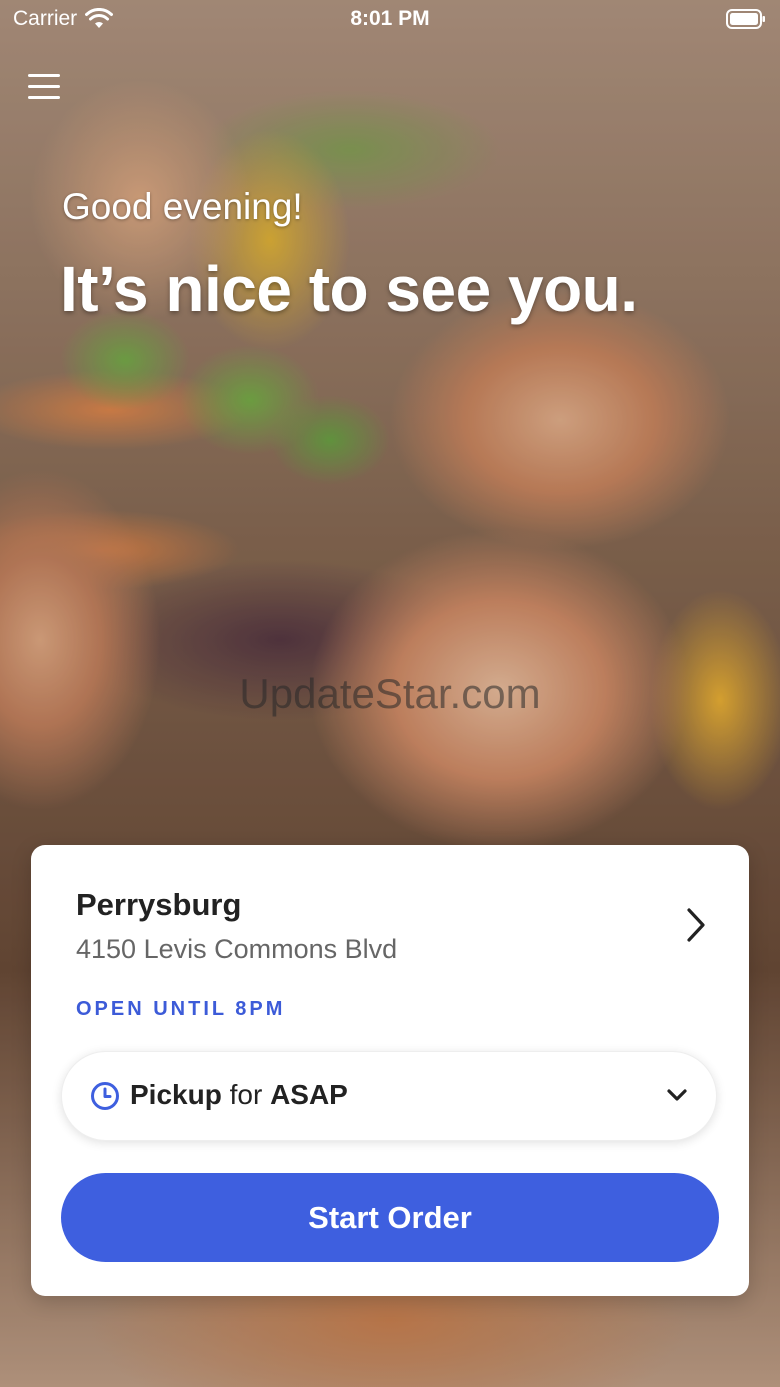 The image size is (780, 1387). Describe the element at coordinates (696, 925) in the screenshot. I see `chevron-right-icon` at that location.